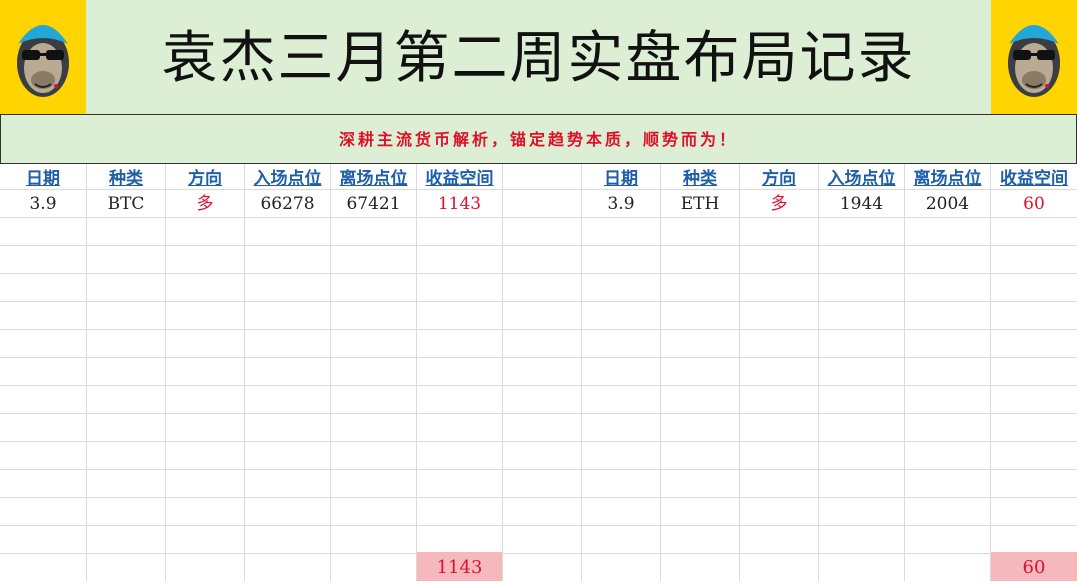 This screenshot has width=1077, height=584. Describe the element at coordinates (1034, 204) in the screenshot. I see `right-row-profit: 60` at that location.